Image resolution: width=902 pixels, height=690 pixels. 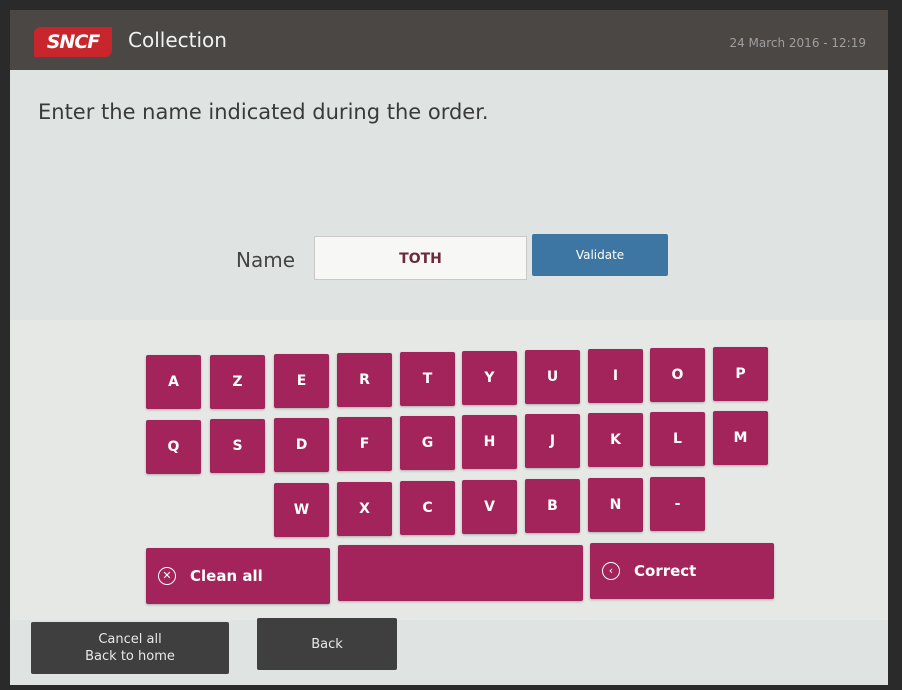 What do you see at coordinates (552, 441) in the screenshot?
I see `key-j: J` at bounding box center [552, 441].